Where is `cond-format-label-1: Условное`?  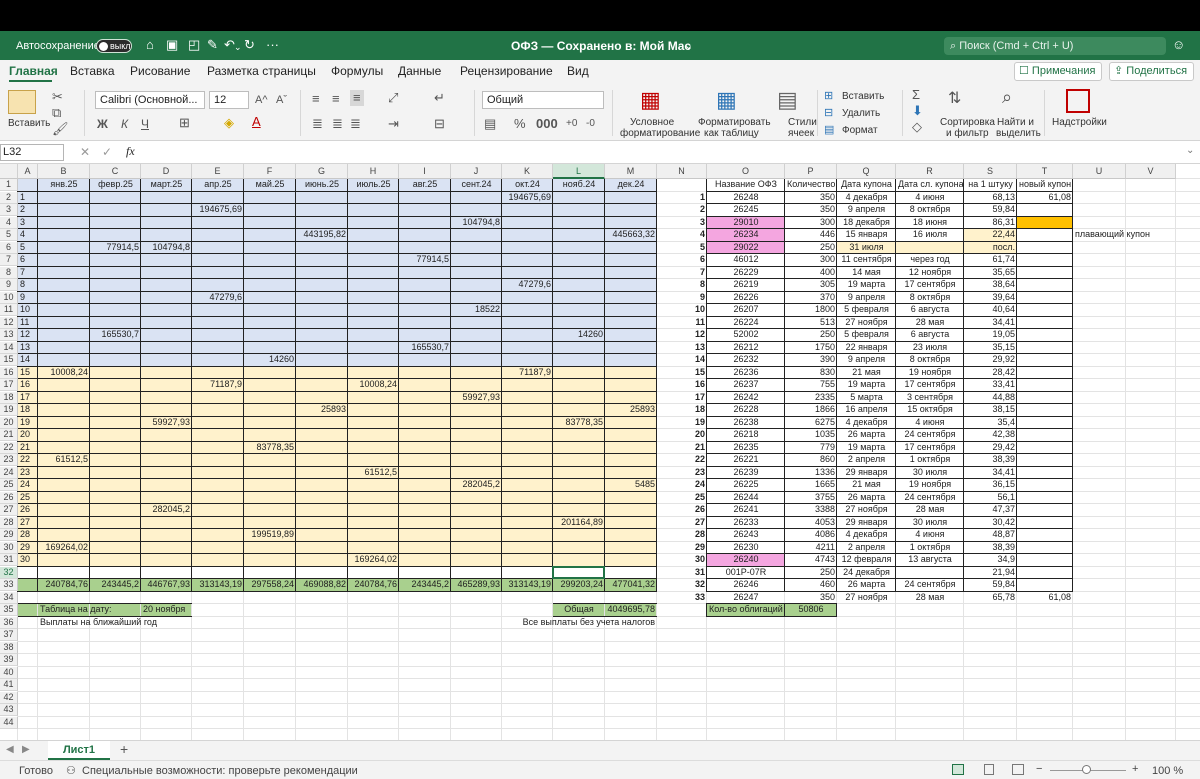
cond-format-label-1: Условное is located at coordinates (652, 122).